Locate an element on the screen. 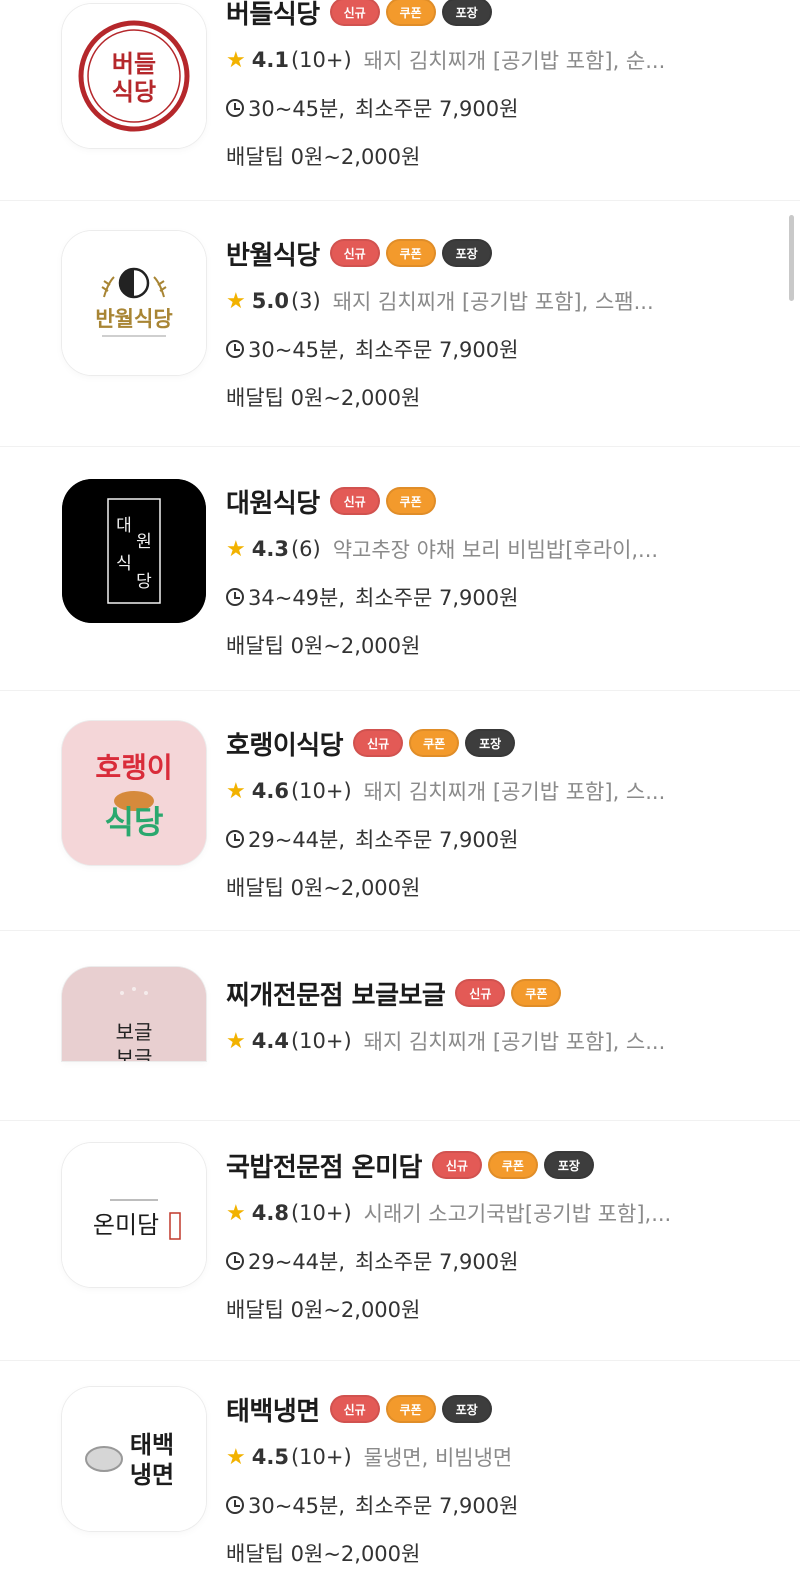 The height and width of the screenshot is (1571, 800). rating-value: 4.5 is located at coordinates (270, 1457).